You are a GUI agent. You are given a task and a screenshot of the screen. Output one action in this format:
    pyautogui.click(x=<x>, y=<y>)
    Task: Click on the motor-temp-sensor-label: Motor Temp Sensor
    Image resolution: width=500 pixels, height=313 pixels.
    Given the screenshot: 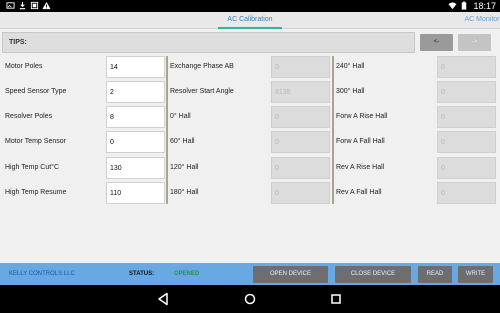 What is the action you would take?
    pyautogui.click(x=35, y=141)
    